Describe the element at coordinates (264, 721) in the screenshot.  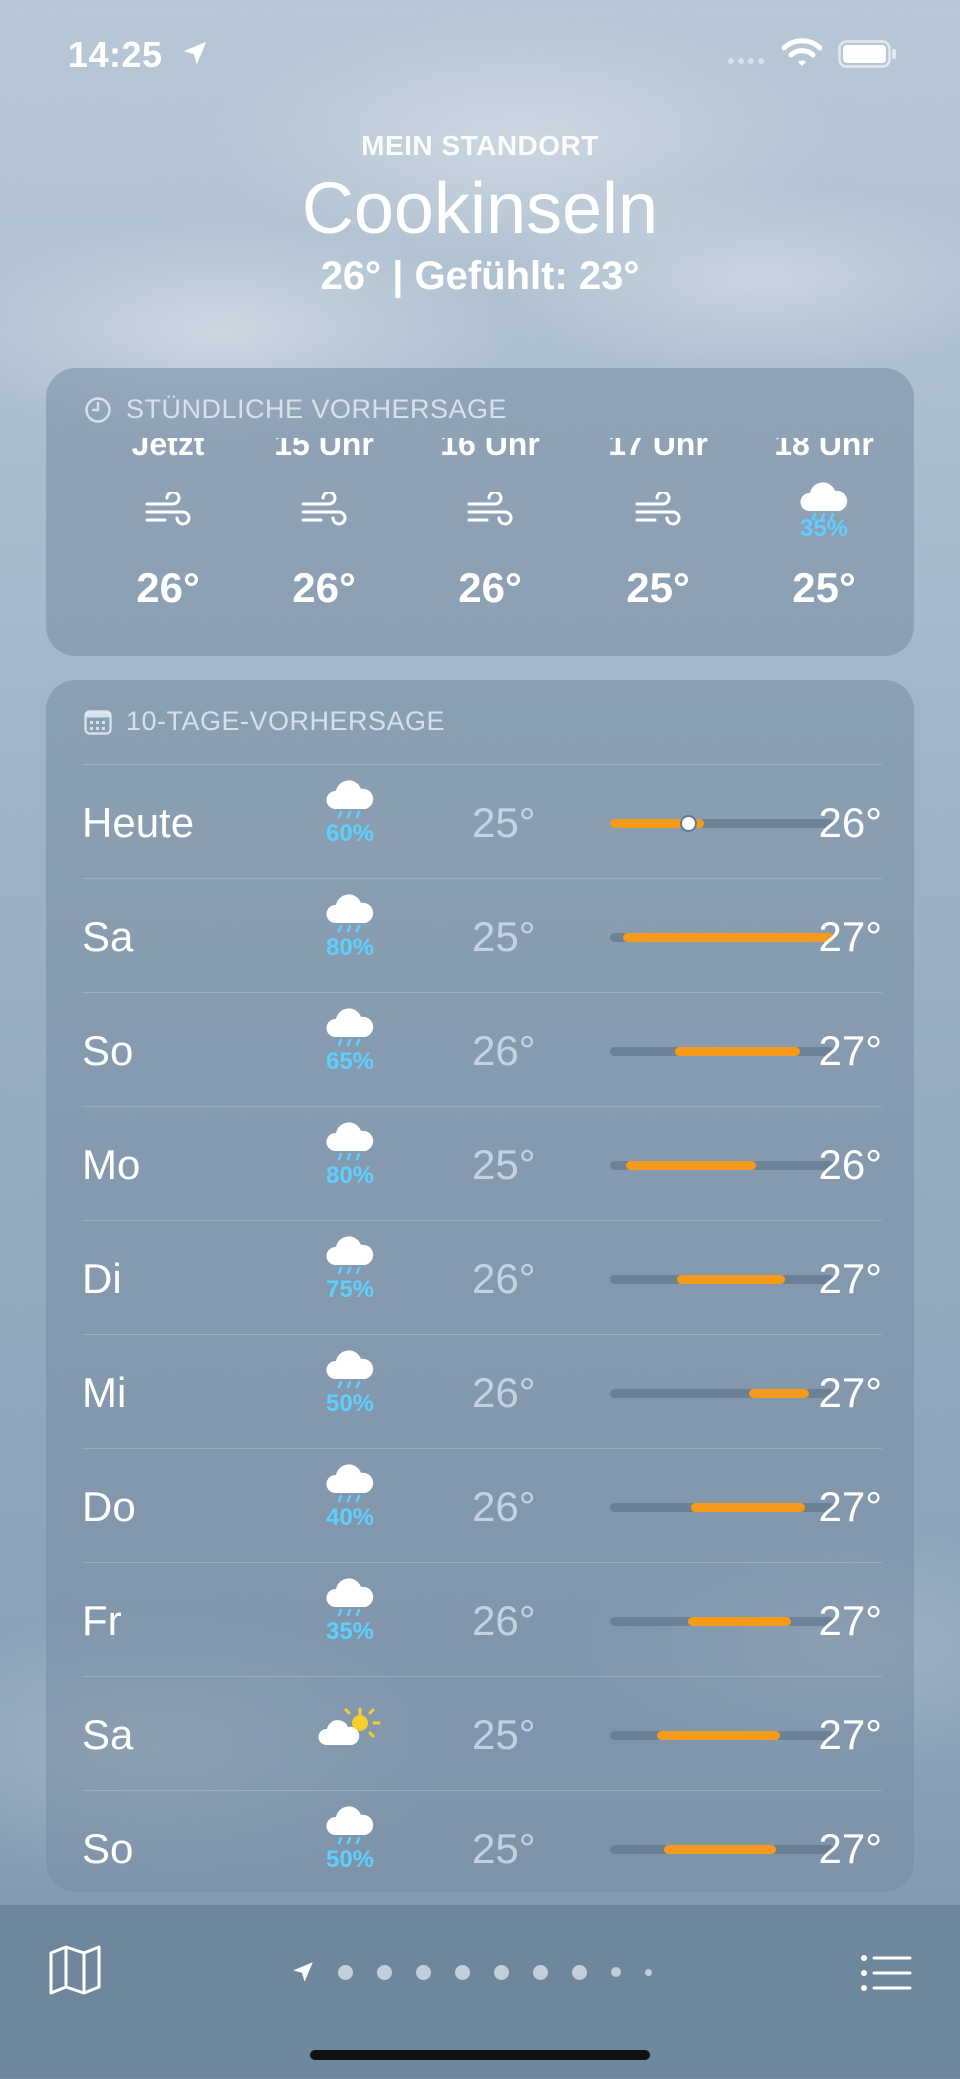
I see `ten-day-forecast-title: 10-TAGE-VORHERSAGE` at that location.